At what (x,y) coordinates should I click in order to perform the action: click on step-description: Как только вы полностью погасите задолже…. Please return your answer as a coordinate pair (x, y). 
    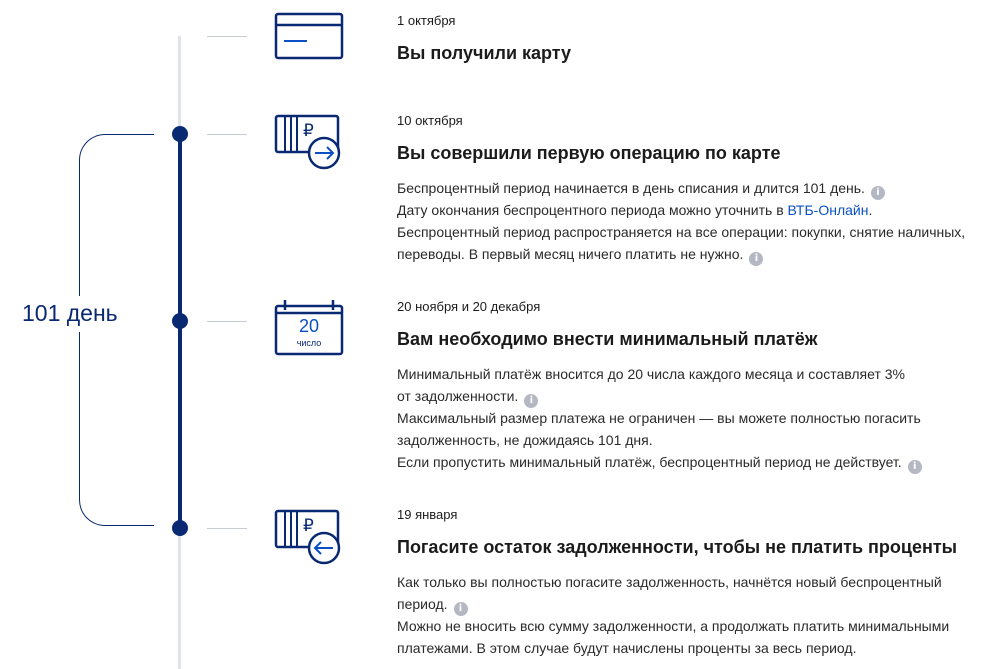
    Looking at the image, I should click on (673, 615).